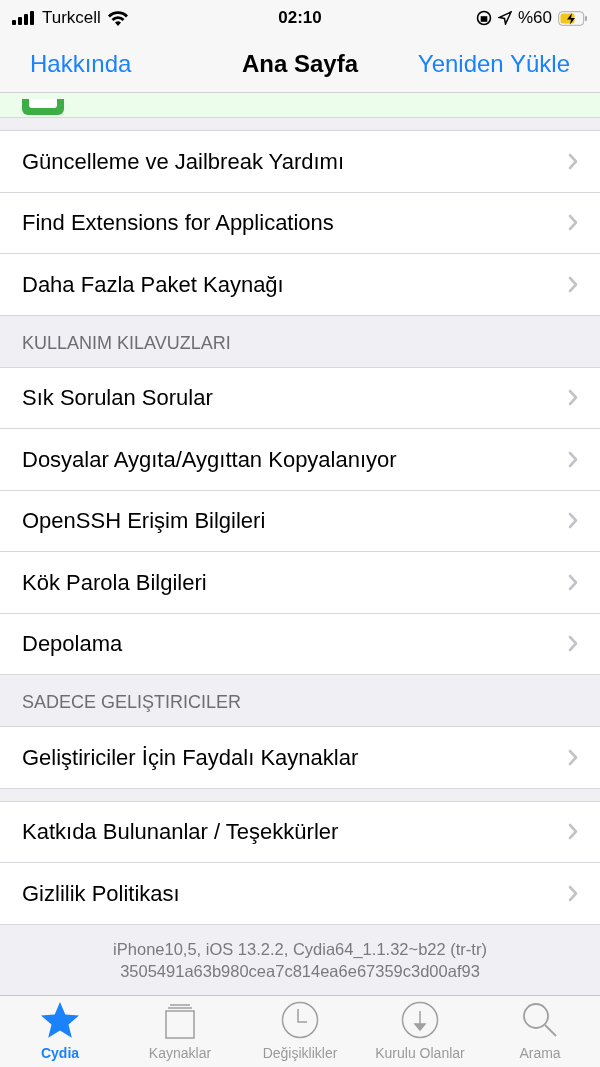  I want to click on page-title: Ana Sayfa, so click(300, 64).